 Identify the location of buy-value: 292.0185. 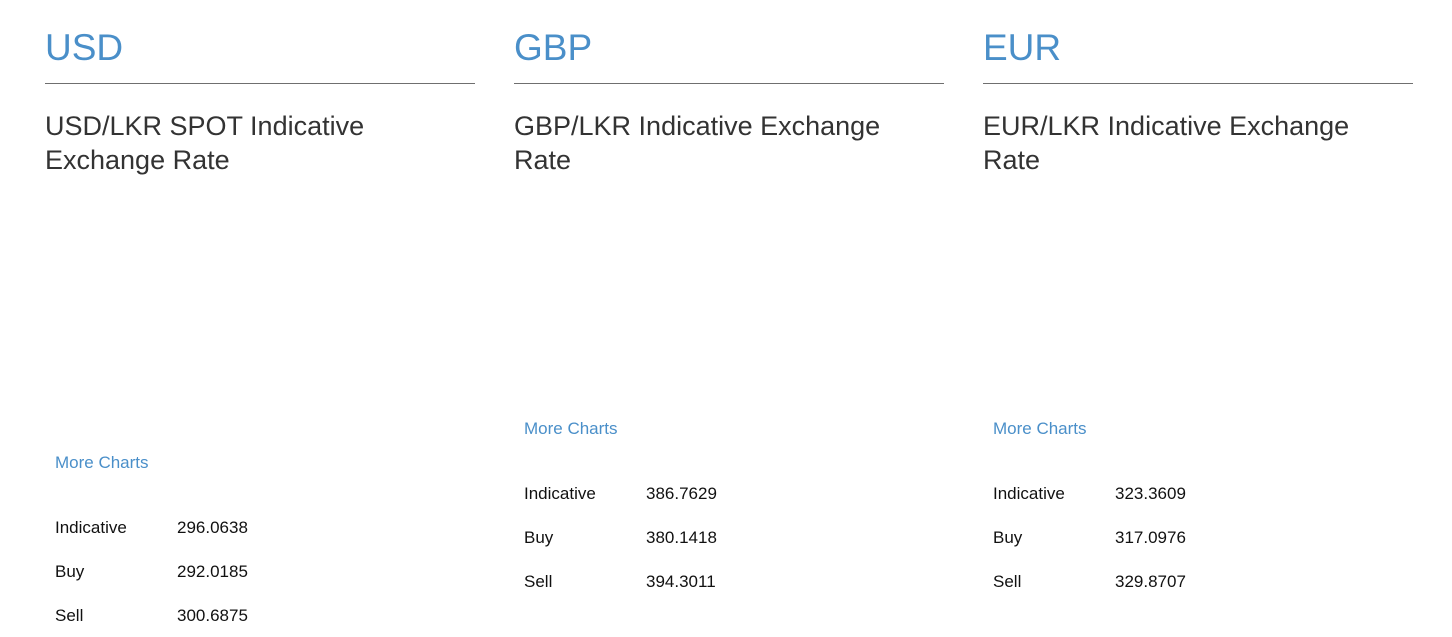
(212, 571).